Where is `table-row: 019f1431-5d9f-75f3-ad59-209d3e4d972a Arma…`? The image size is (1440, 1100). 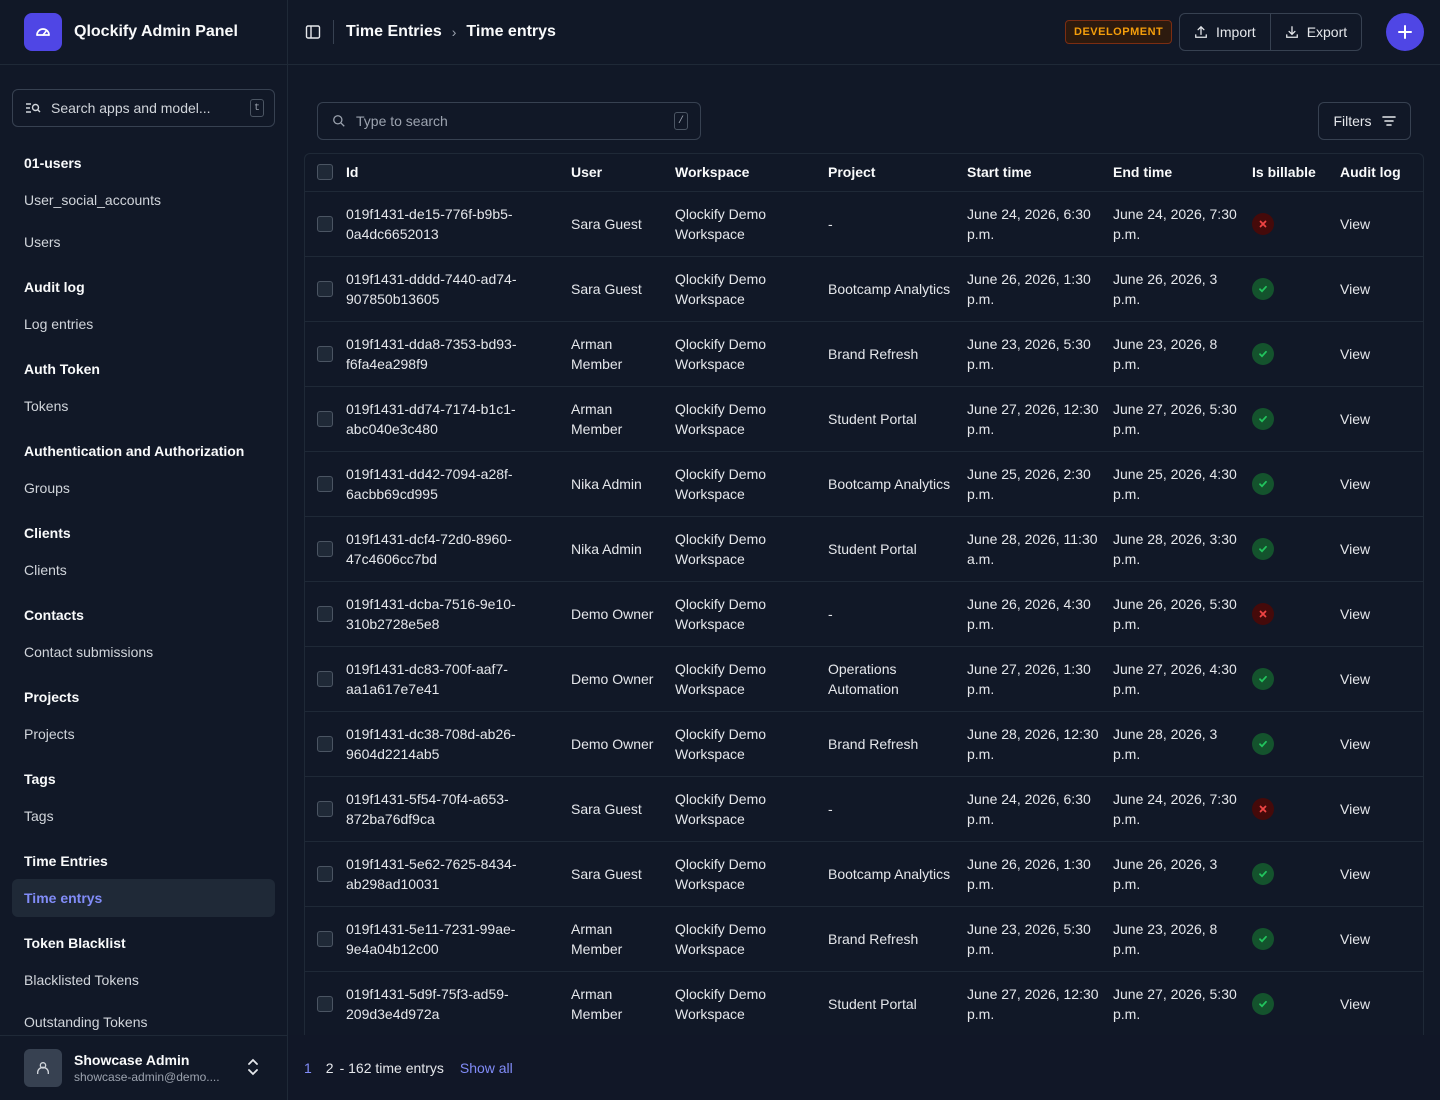 table-row: 019f1431-5d9f-75f3-ad59-209d3e4d972a Arma… is located at coordinates (864, 1003).